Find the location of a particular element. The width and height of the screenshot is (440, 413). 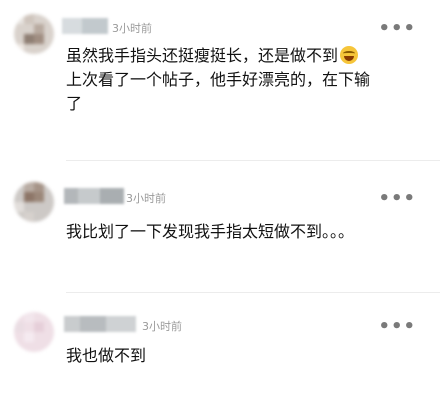

comment-text: 我比划了一下发现我手指太短做不到。。。 is located at coordinates (229, 232).